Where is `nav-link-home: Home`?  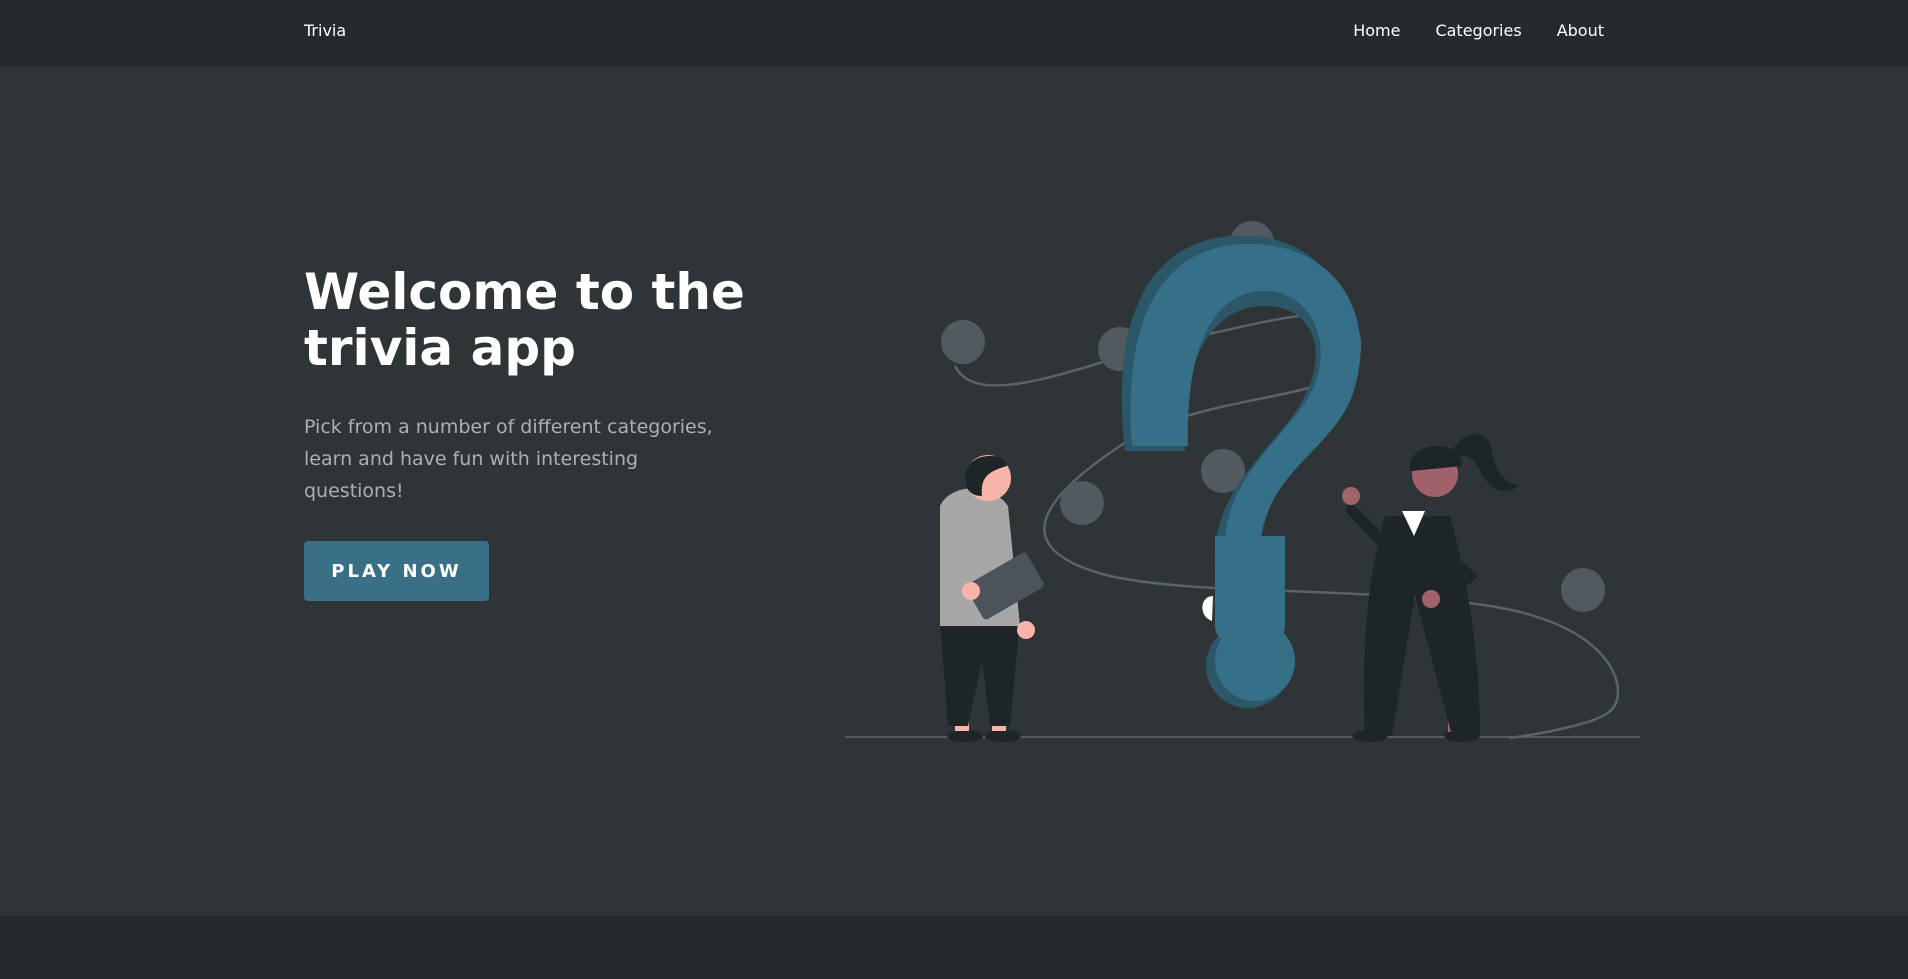 nav-link-home: Home is located at coordinates (1376, 30).